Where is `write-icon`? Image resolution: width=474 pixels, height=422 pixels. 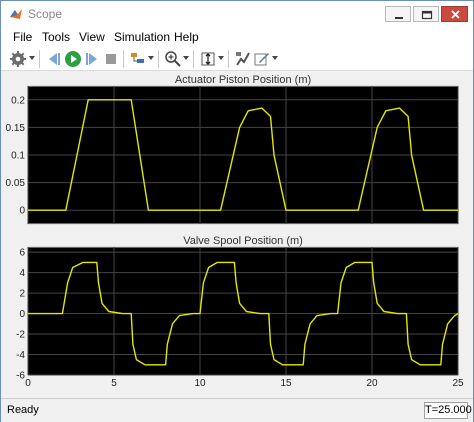
write-icon is located at coordinates (262, 59).